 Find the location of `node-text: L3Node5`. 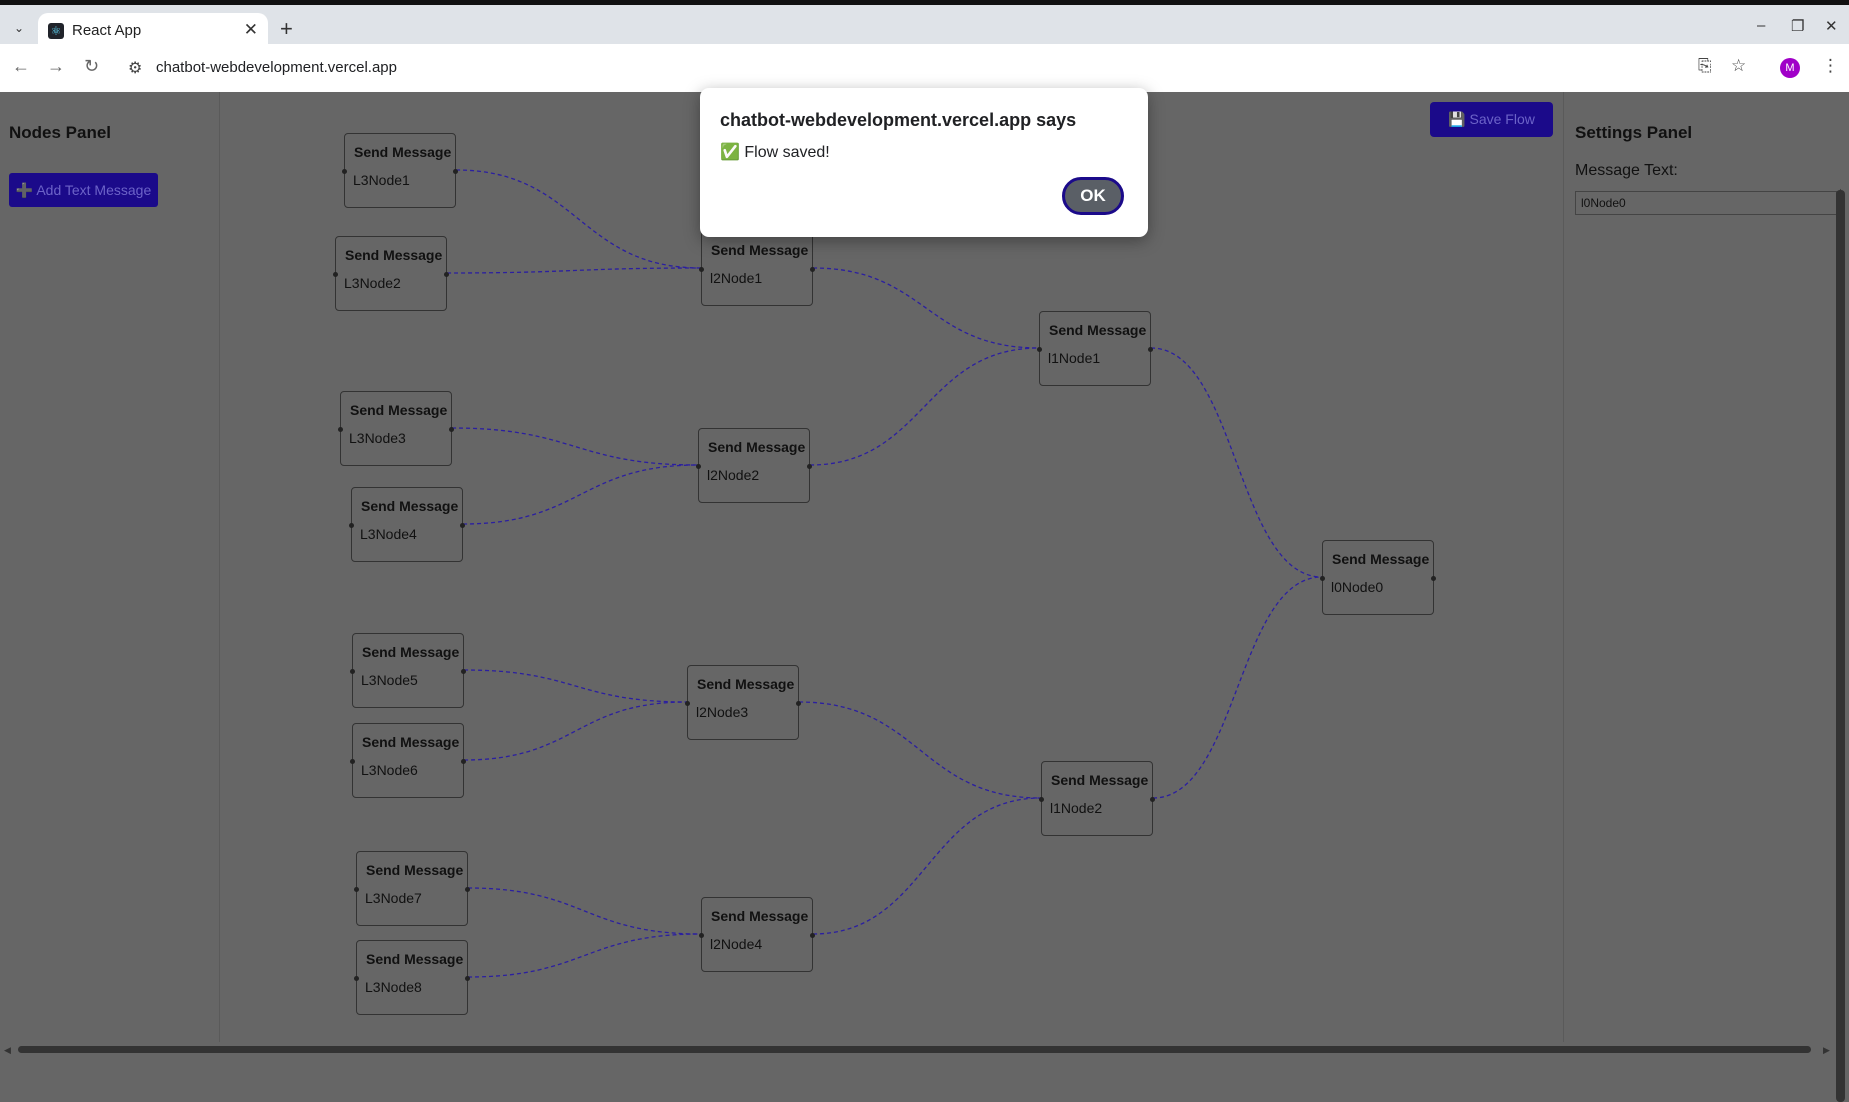

node-text: L3Node5 is located at coordinates (389, 680).